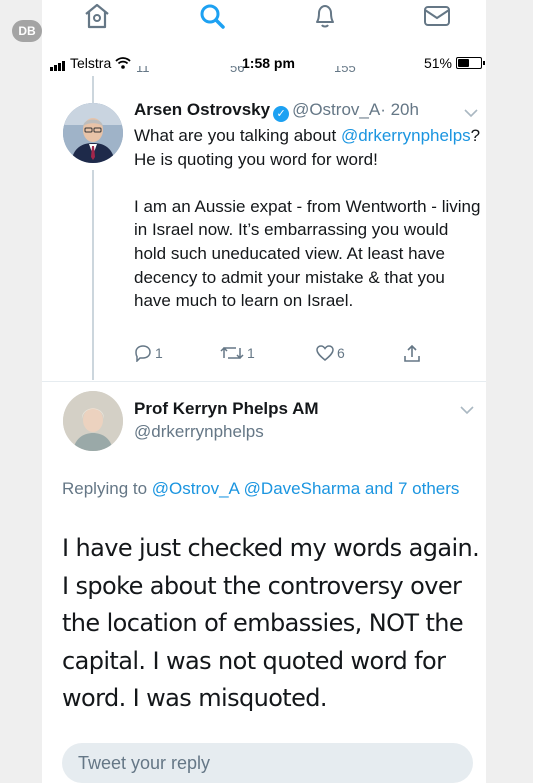  What do you see at coordinates (237, 135) in the screenshot?
I see `tweet-text-part: What are you talking about` at bounding box center [237, 135].